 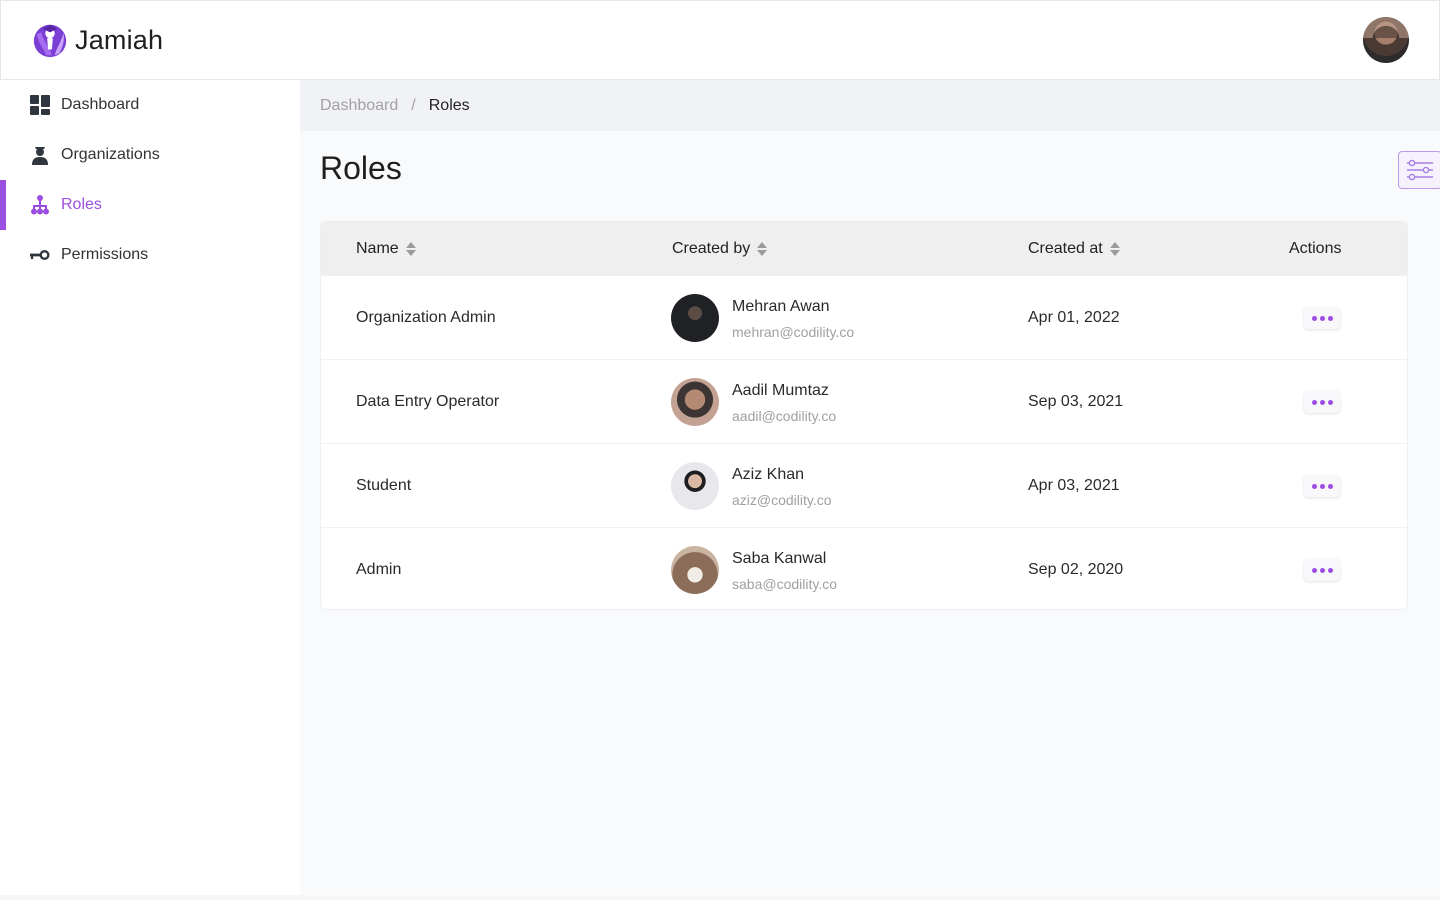 I want to click on filter-button, so click(x=1419, y=170).